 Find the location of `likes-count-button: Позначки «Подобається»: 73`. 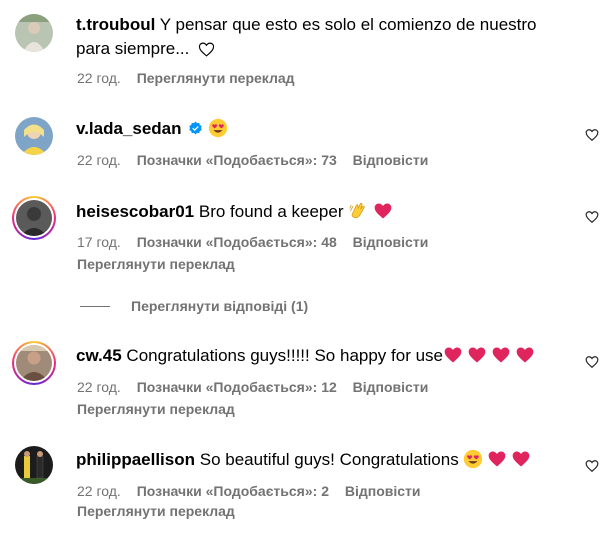

likes-count-button: Позначки «Подобається»: 73 is located at coordinates (237, 160).